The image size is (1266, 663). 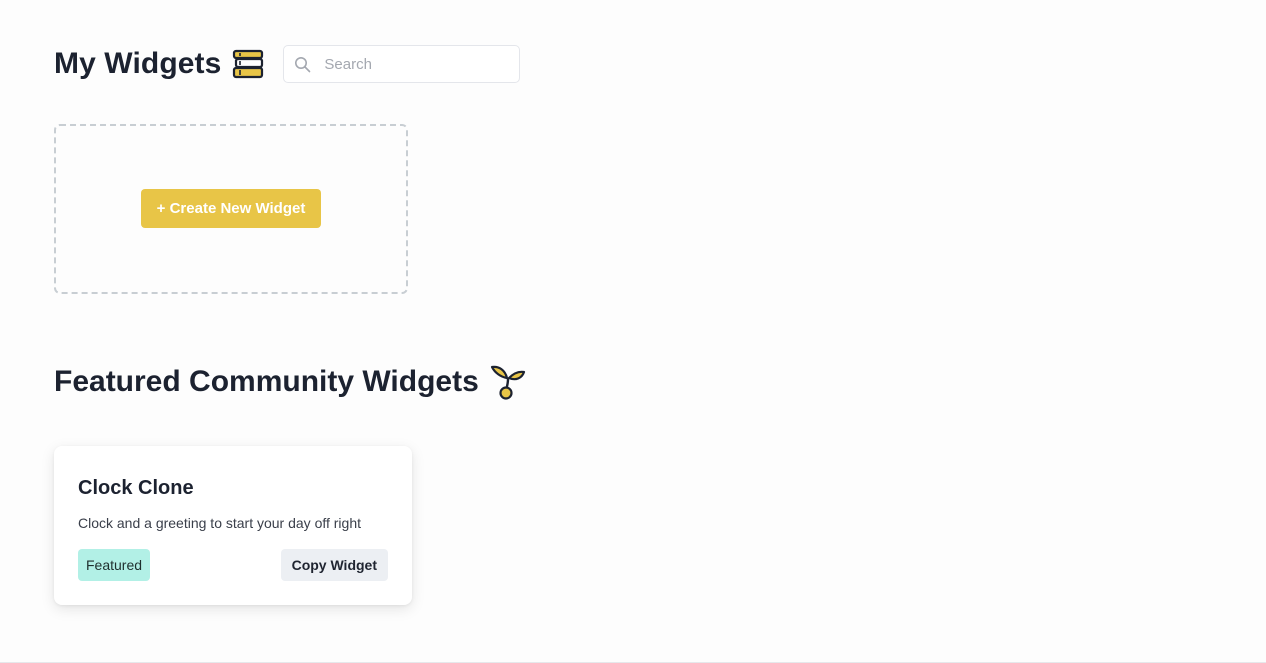 What do you see at coordinates (414, 64) in the screenshot?
I see `search-input` at bounding box center [414, 64].